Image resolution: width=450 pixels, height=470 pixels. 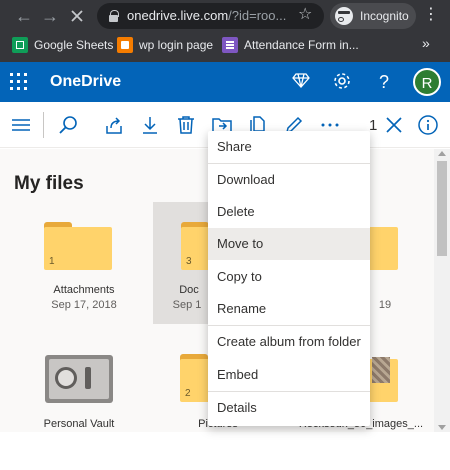 What do you see at coordinates (85, 82) in the screenshot?
I see `app-title: OneDrive` at bounding box center [85, 82].